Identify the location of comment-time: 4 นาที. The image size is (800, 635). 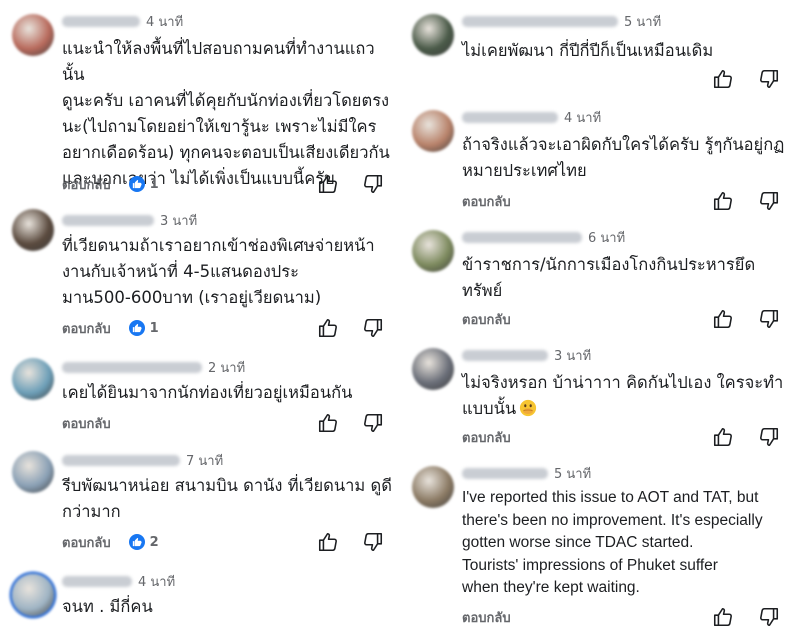
(583, 118).